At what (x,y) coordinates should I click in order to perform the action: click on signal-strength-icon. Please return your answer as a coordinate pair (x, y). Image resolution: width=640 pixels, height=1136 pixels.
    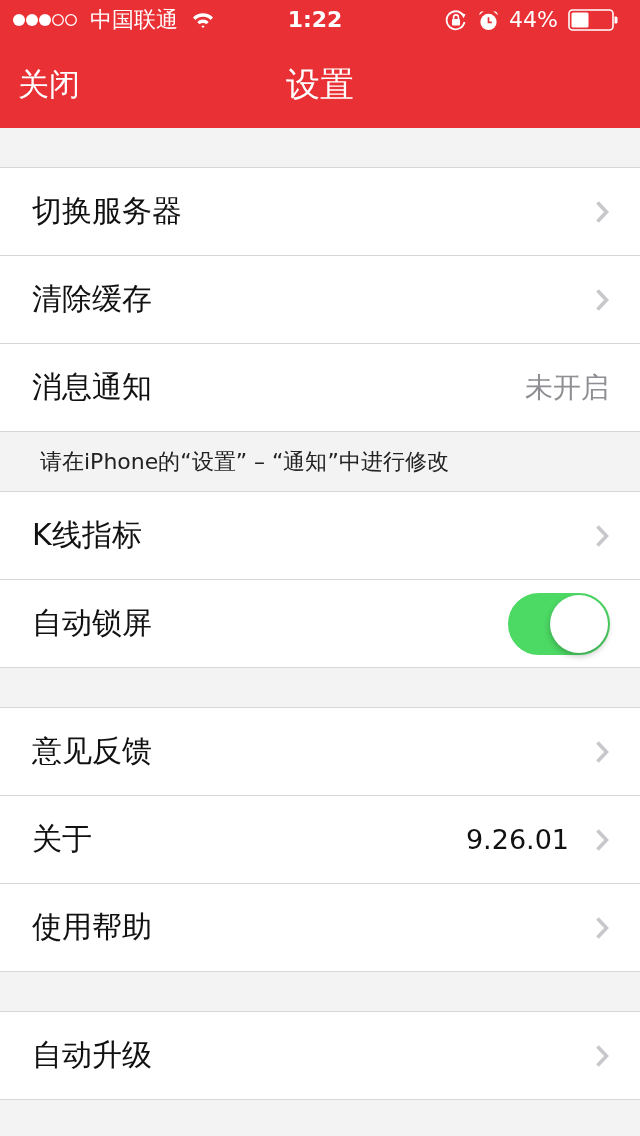
    Looking at the image, I should click on (45, 20).